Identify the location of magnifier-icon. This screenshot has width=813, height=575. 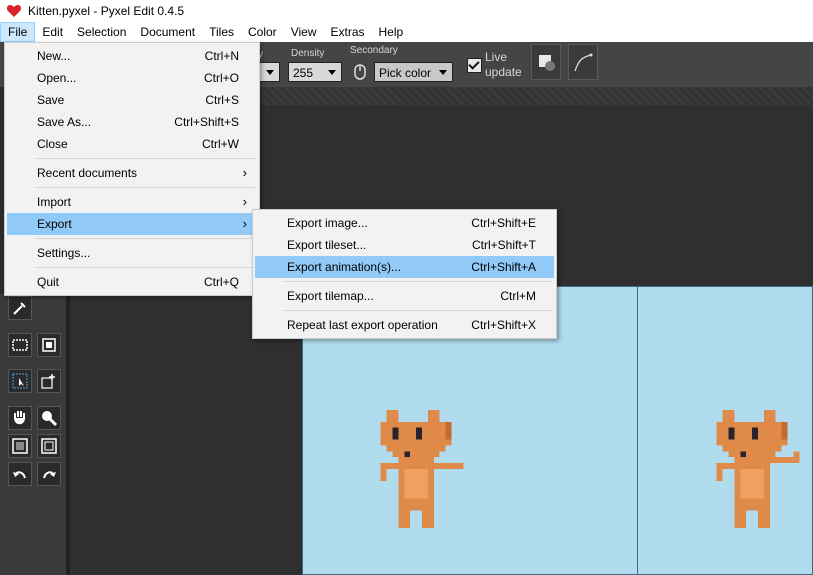
(50, 419).